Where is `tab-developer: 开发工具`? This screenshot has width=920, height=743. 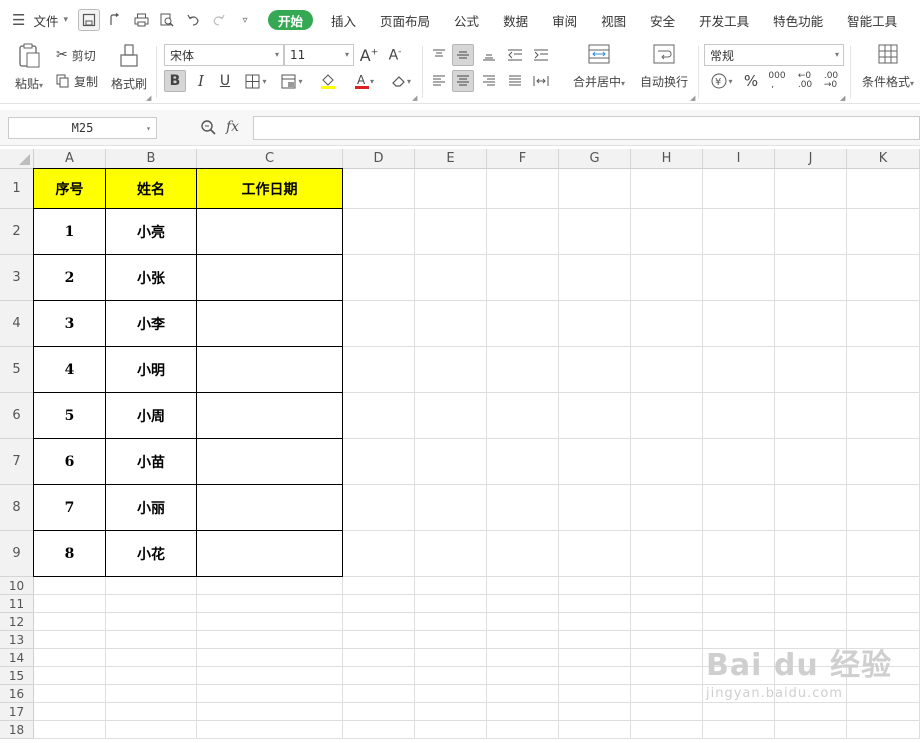
tab-developer: 开发工具 is located at coordinates (724, 20).